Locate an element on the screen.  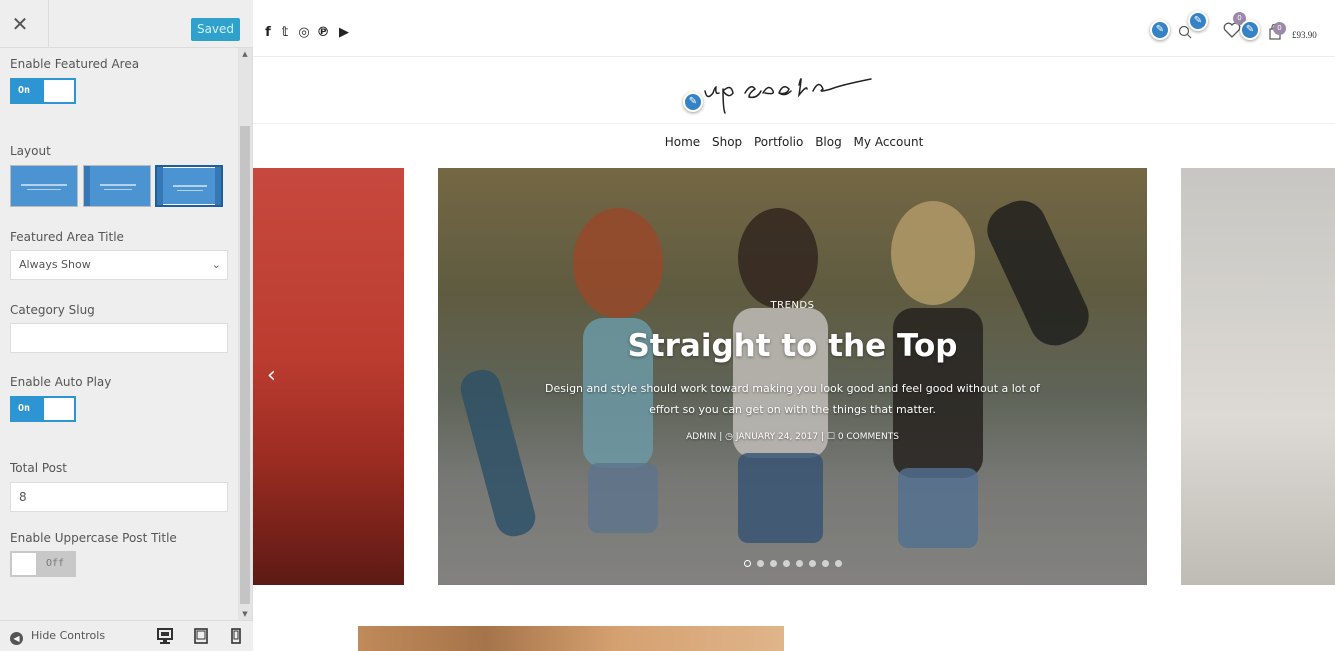
slide-author: ADMIN is located at coordinates (701, 437).